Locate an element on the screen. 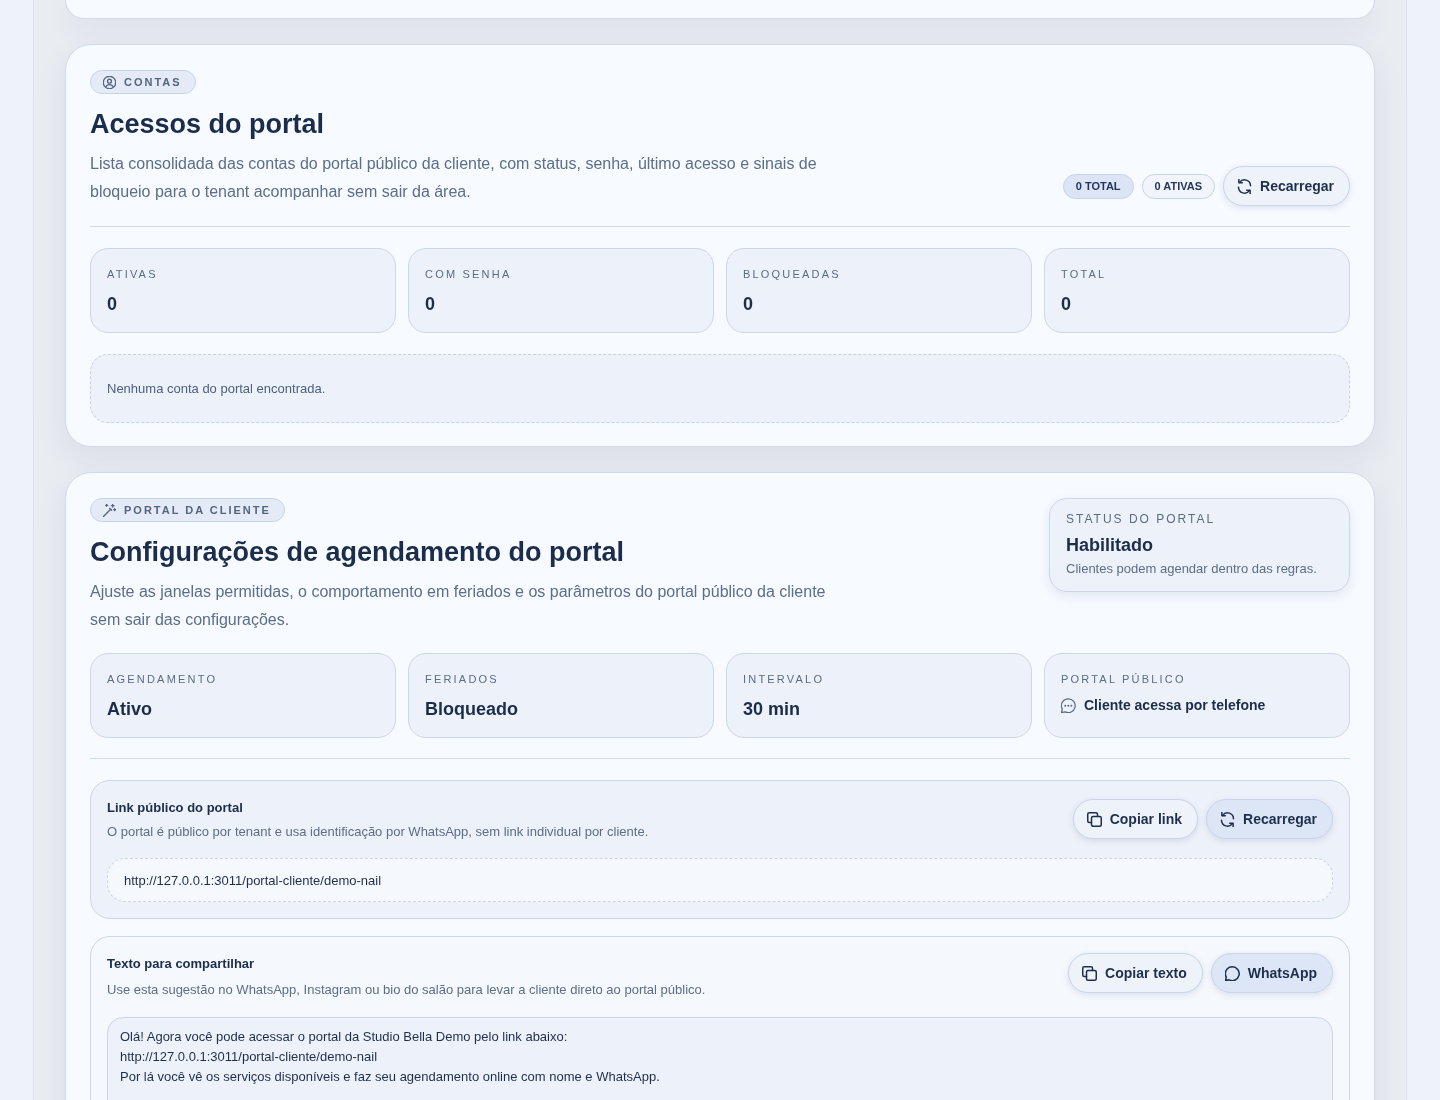  share-description: Use esta sugestão no WhatsApp, Instagram ou bio do salão para levar a cliente direto ao portal público. is located at coordinates (406, 990).